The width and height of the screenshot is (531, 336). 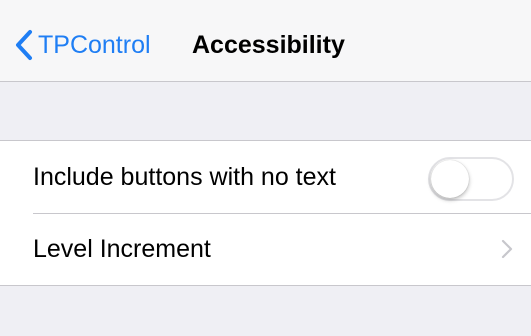 What do you see at coordinates (450, 179) in the screenshot?
I see `toggle-knob` at bounding box center [450, 179].